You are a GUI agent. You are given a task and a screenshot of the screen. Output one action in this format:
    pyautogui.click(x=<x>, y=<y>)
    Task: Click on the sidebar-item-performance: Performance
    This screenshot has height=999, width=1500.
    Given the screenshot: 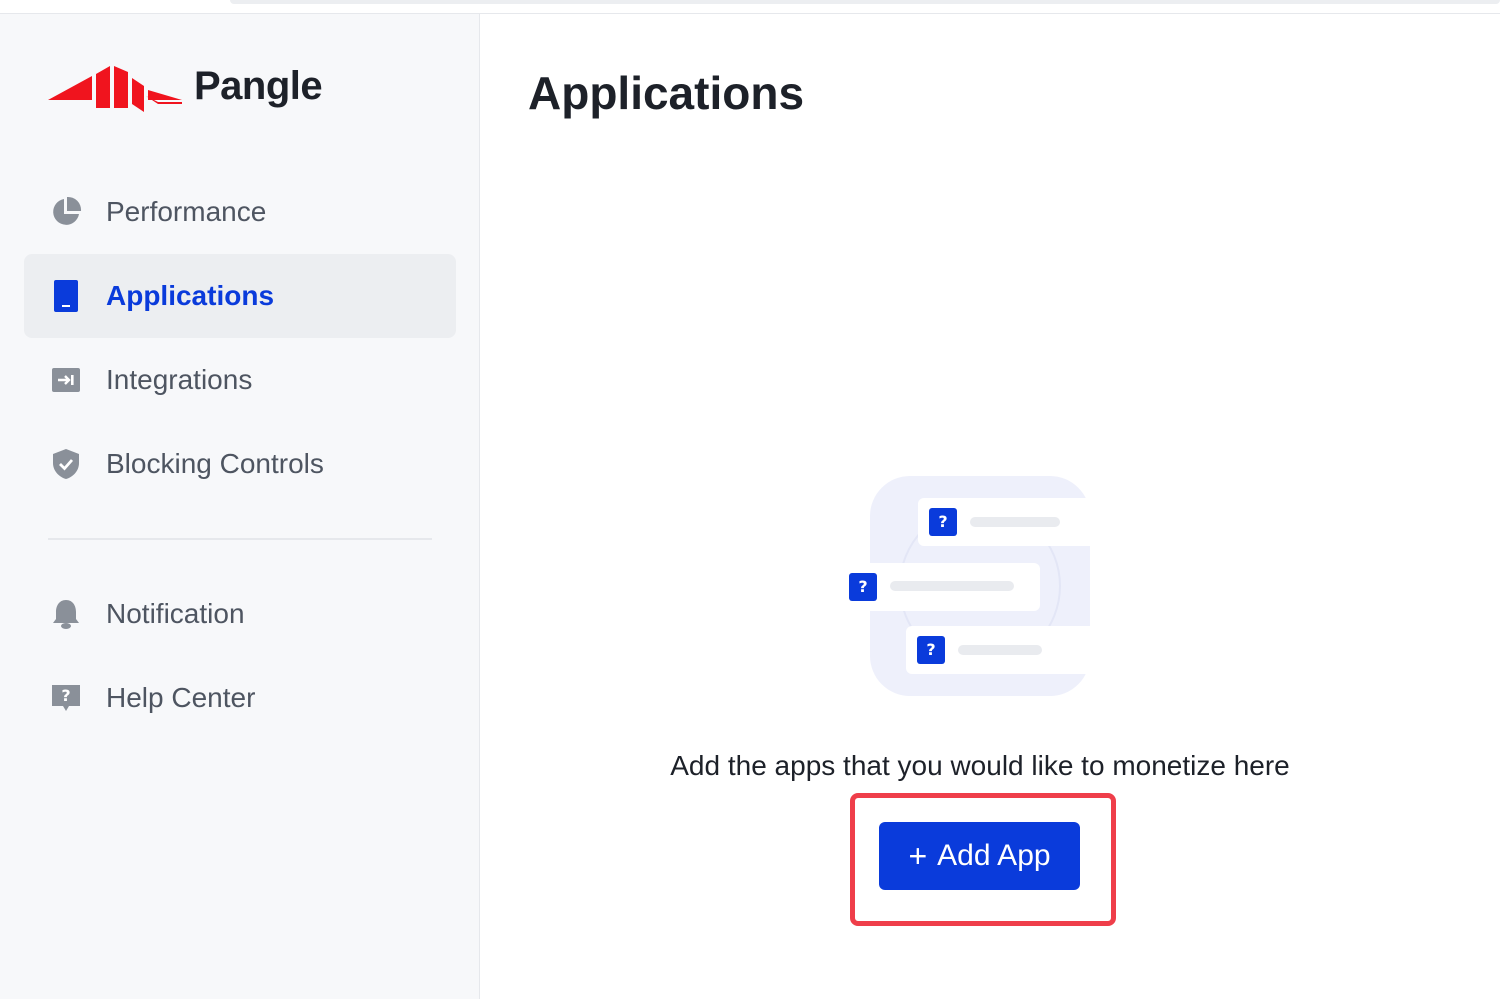 What is the action you would take?
    pyautogui.click(x=240, y=212)
    